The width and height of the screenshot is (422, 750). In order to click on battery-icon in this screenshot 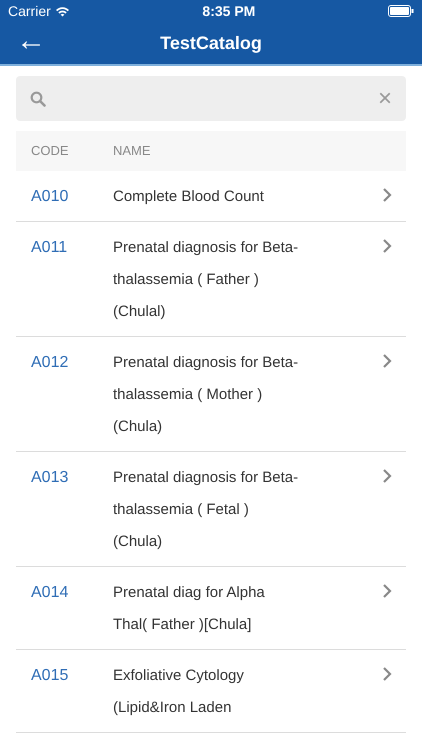, I will do `click(401, 11)`.